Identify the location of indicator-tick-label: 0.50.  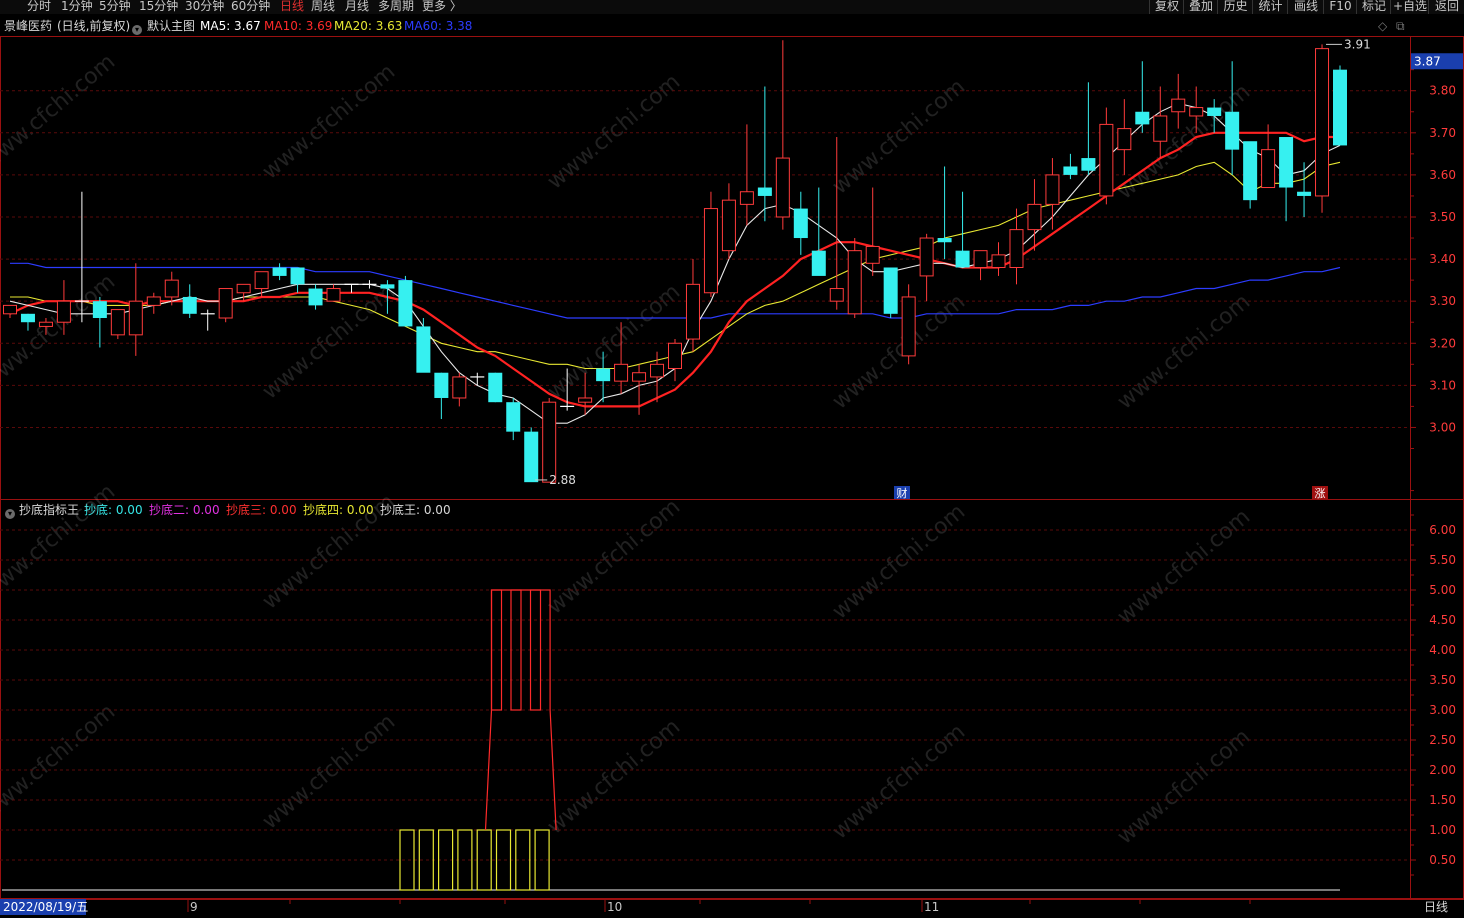
(1442, 860).